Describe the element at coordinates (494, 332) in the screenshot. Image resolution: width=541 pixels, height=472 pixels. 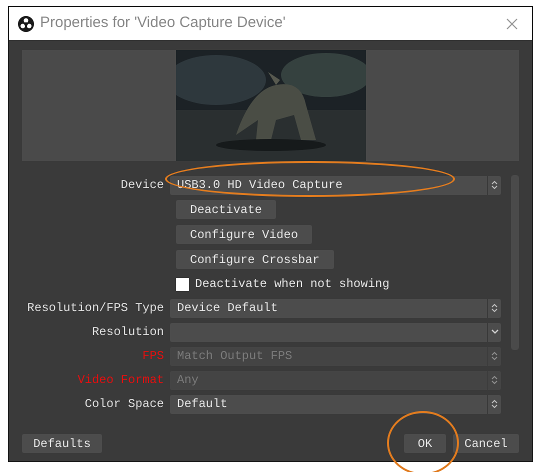
I see `chevron-down-icon` at that location.